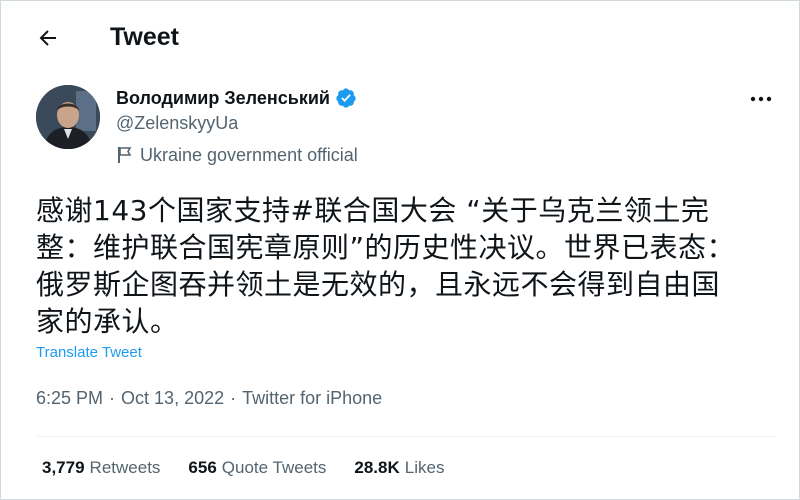 The width and height of the screenshot is (800, 500). What do you see at coordinates (274, 467) in the screenshot?
I see `quote-tweets-label: Quote Tweets` at bounding box center [274, 467].